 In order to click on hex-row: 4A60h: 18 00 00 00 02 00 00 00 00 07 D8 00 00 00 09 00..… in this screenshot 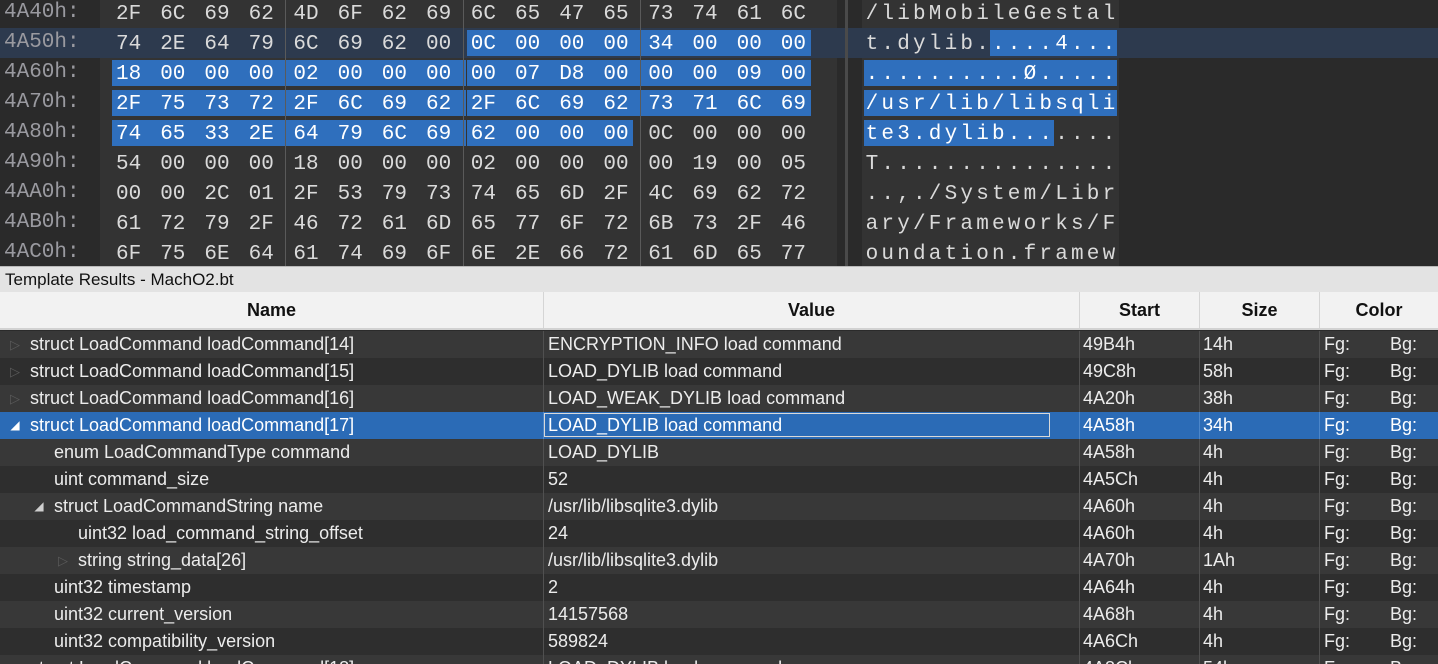, I will do `click(719, 73)`.